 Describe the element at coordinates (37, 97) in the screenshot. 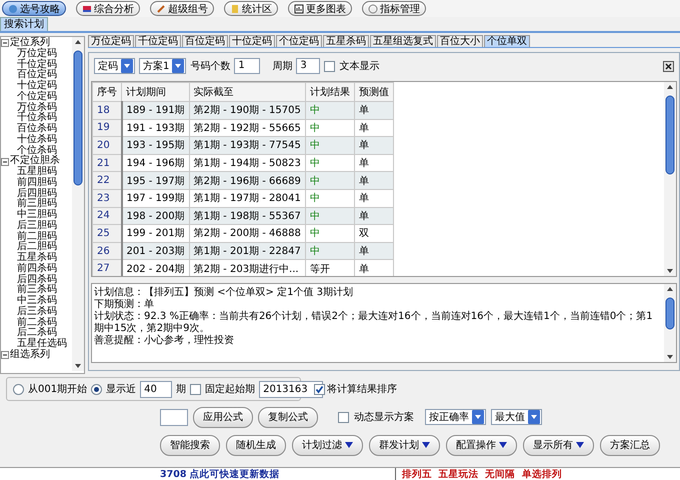

I see `tree-item: 个位定码` at that location.